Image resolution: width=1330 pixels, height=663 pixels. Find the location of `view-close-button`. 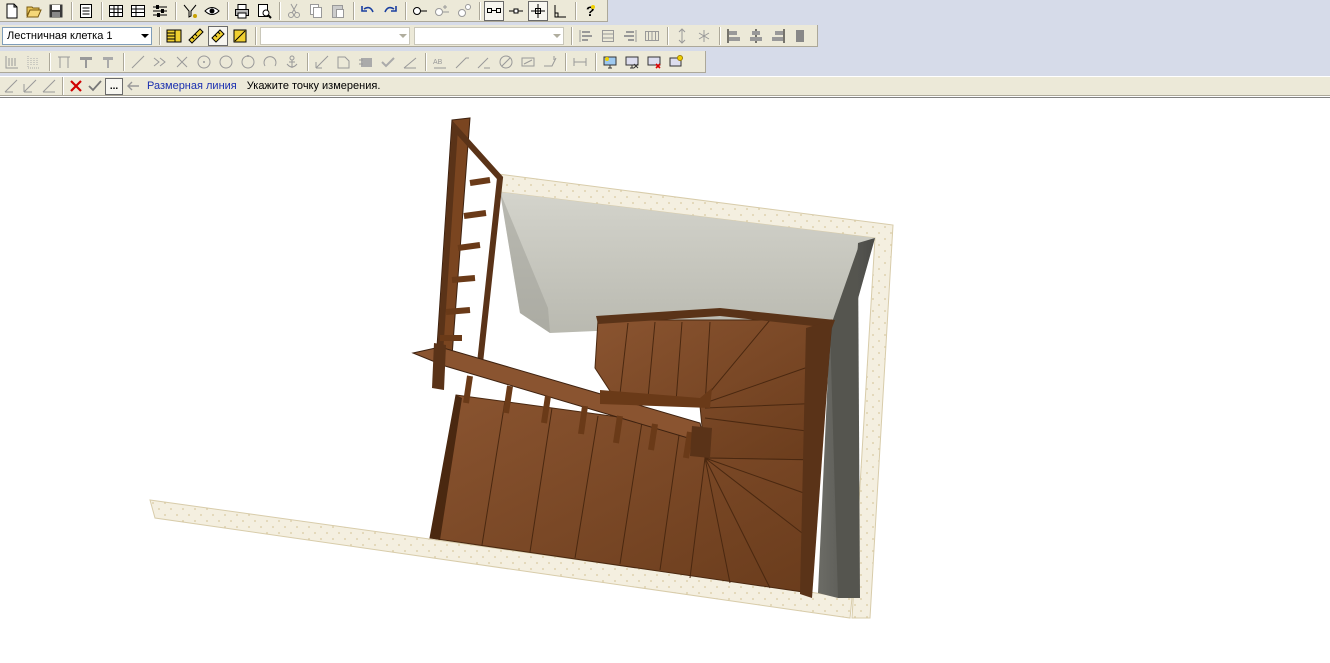

view-close-button is located at coordinates (654, 62).